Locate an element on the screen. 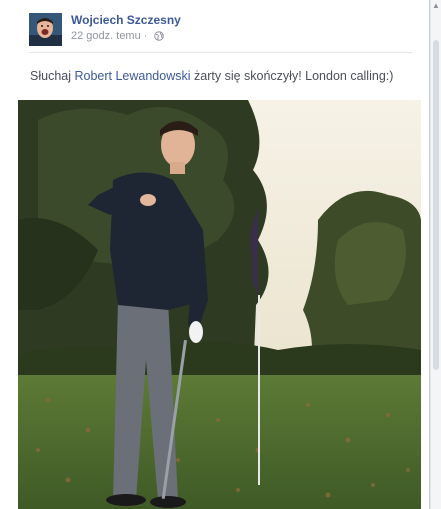 This screenshot has width=441, height=509. post-text-before: Słuchaj is located at coordinates (52, 76).